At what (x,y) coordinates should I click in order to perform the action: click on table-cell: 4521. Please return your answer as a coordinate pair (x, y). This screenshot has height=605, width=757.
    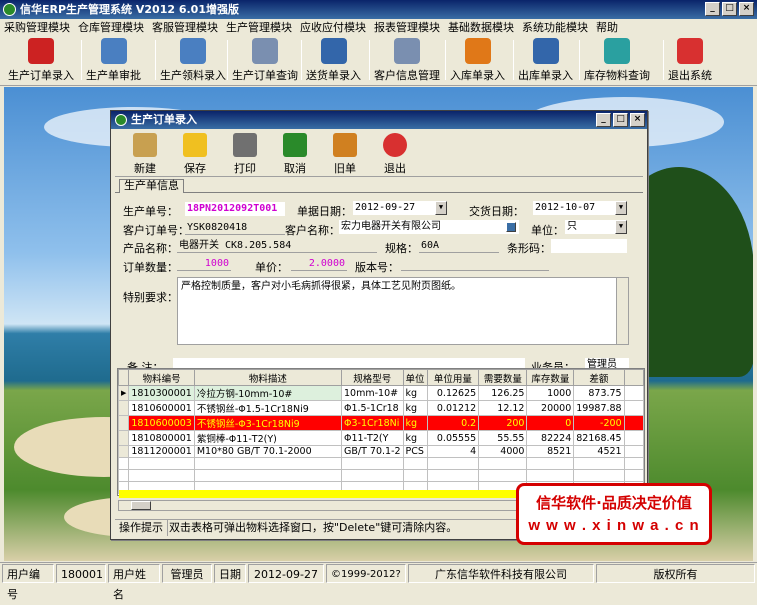
    Looking at the image, I should click on (599, 451).